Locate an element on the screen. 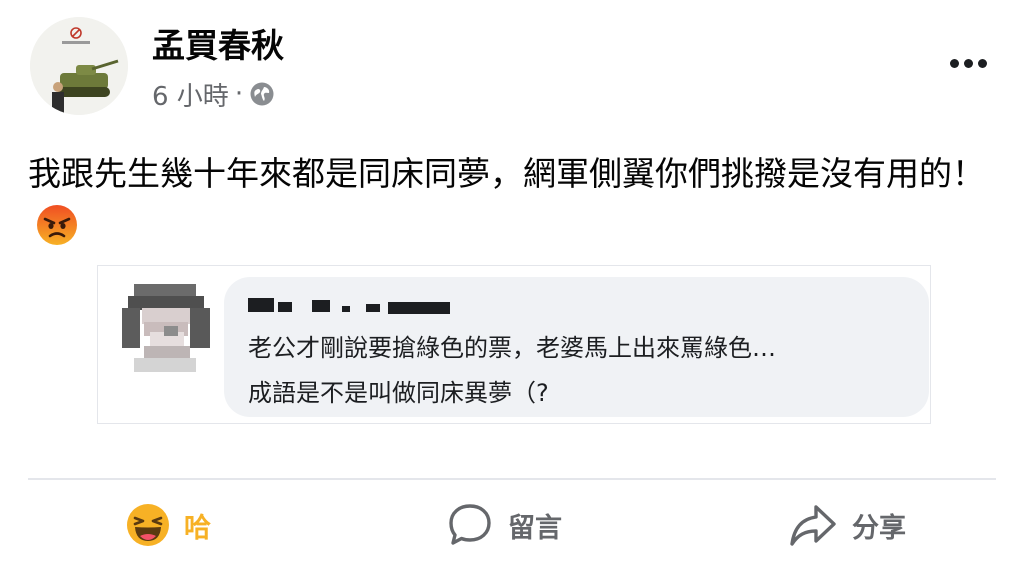 This screenshot has width=1024, height=562. comment-text-line-2: 成語是不是叫做同床異夢（? is located at coordinates (398, 393).